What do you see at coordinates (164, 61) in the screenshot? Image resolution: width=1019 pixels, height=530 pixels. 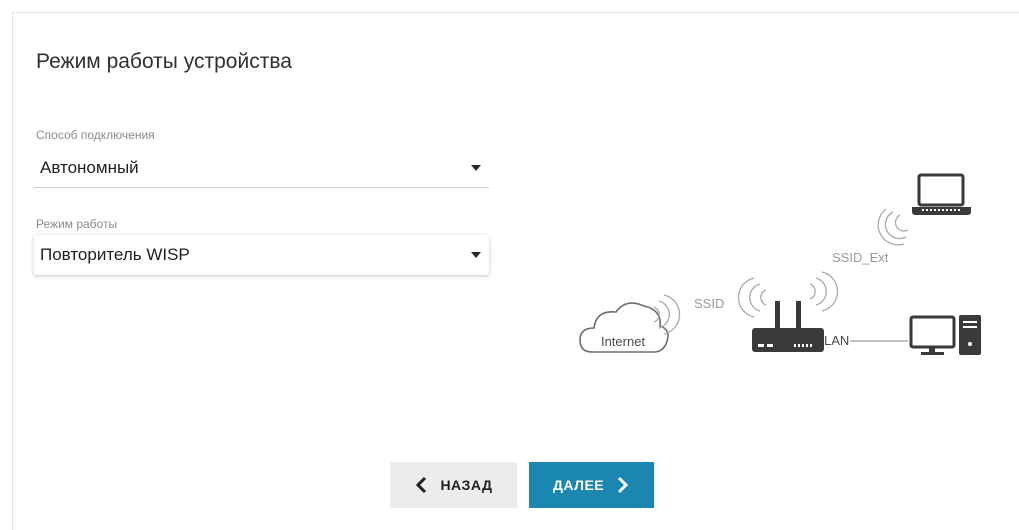 I see `page-title: Режим работы устройства` at bounding box center [164, 61].